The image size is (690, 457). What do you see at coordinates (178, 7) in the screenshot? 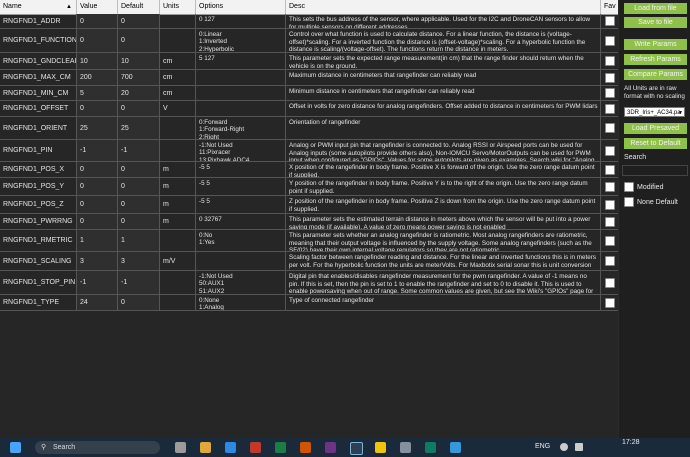
I see `column-header-units: Units` at bounding box center [178, 7].